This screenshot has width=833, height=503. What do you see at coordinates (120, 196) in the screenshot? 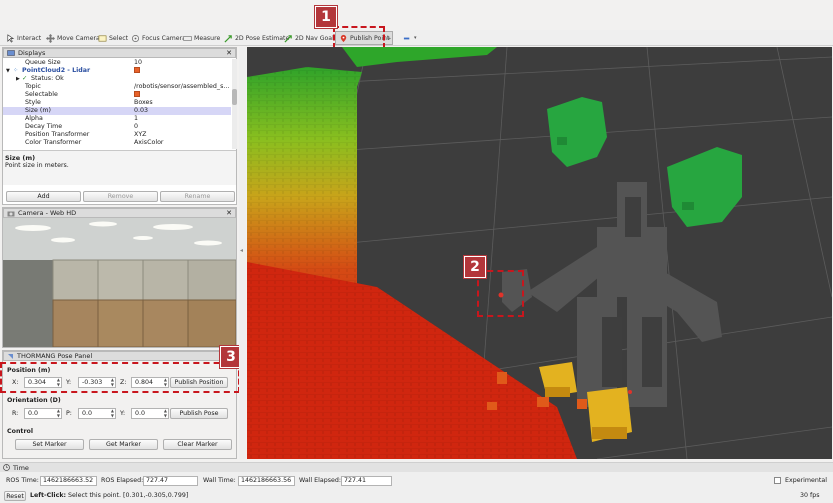
I see `remove-display-button: Remove` at bounding box center [120, 196].